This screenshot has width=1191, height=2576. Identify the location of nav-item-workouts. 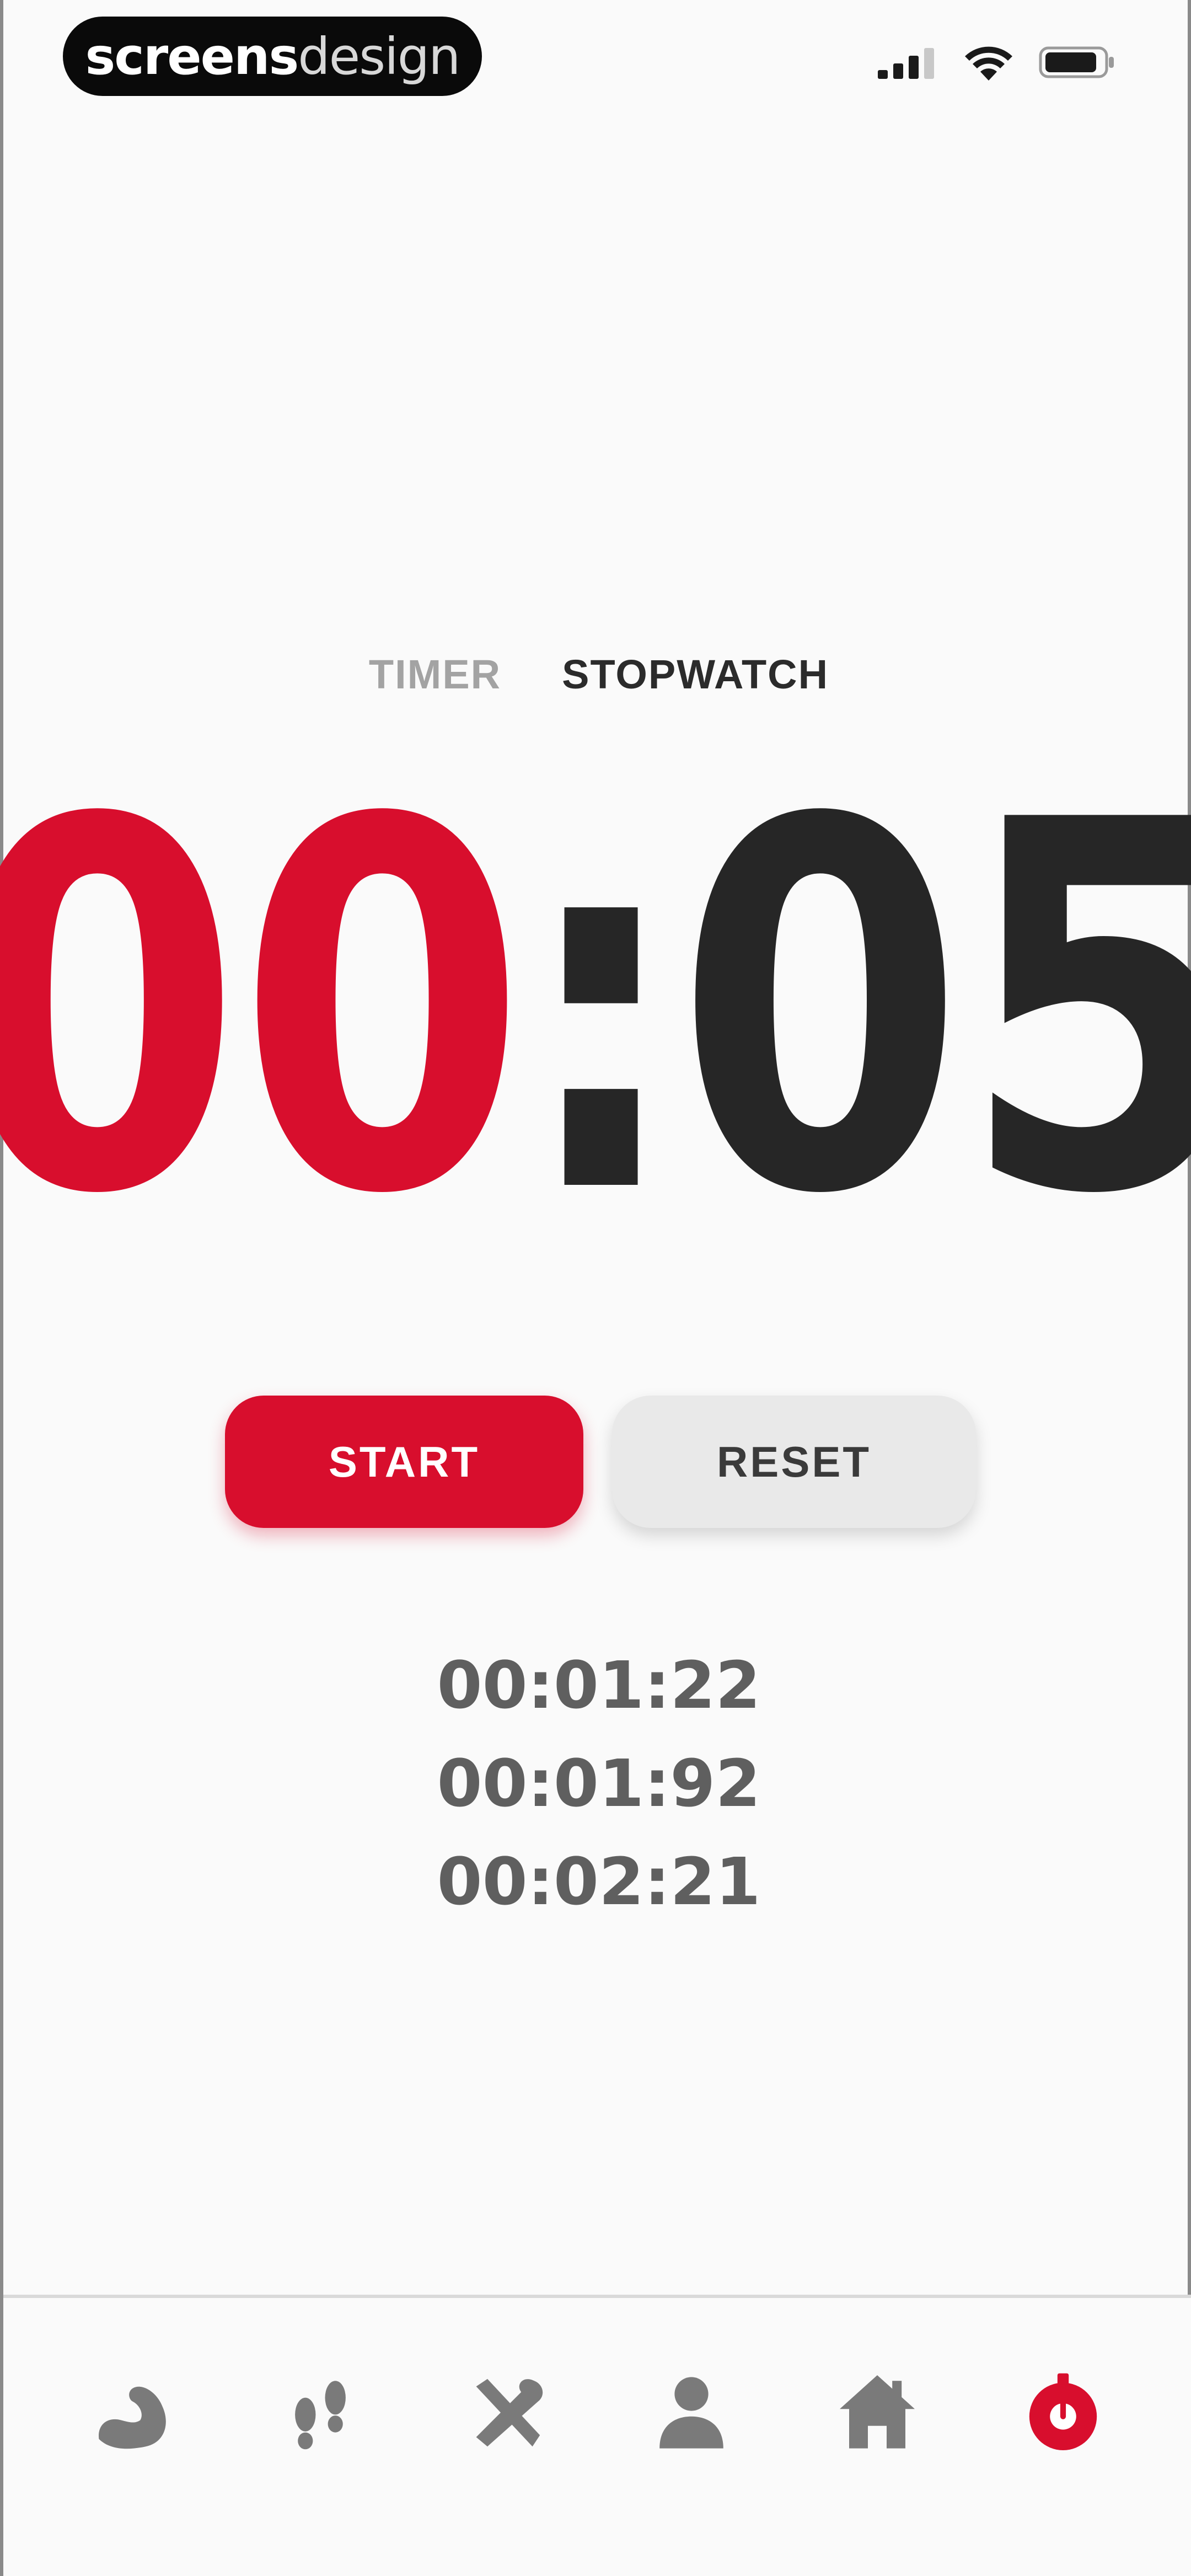
(134, 2414).